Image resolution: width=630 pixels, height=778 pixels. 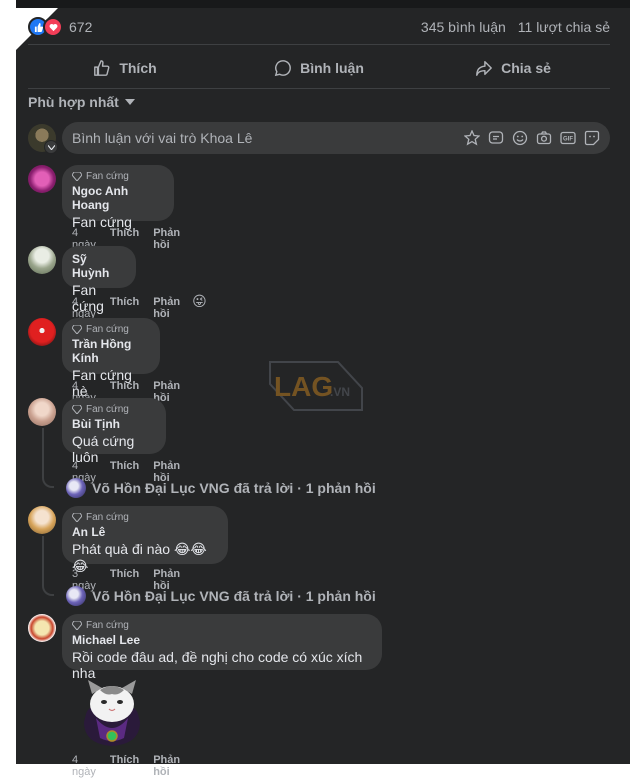 I want to click on comment-bubble: Fan cứng Trần Hồng Kính Fan cứng nè, so click(x=111, y=358).